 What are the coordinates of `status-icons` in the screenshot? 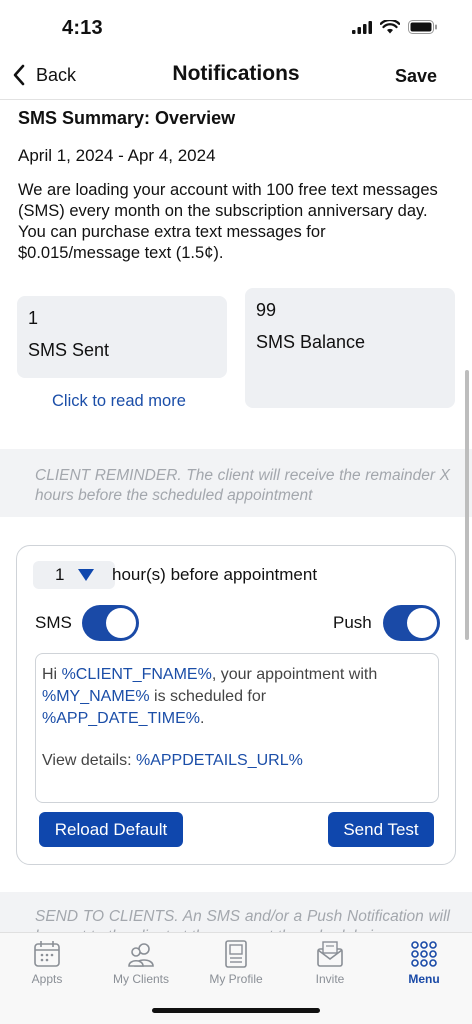 It's located at (395, 27).